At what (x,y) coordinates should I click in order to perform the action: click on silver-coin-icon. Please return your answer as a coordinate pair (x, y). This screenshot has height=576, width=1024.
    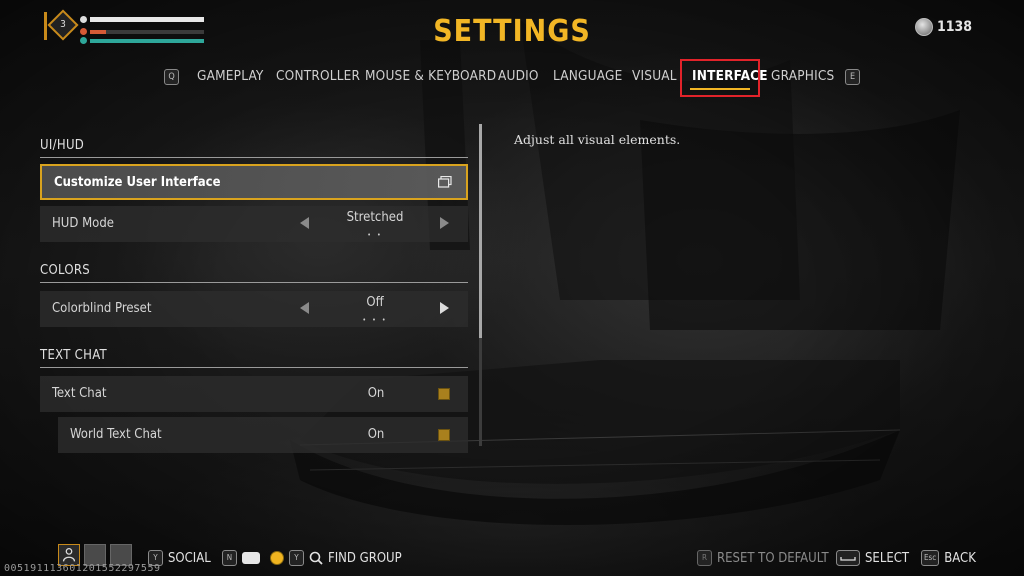
    Looking at the image, I should click on (923, 27).